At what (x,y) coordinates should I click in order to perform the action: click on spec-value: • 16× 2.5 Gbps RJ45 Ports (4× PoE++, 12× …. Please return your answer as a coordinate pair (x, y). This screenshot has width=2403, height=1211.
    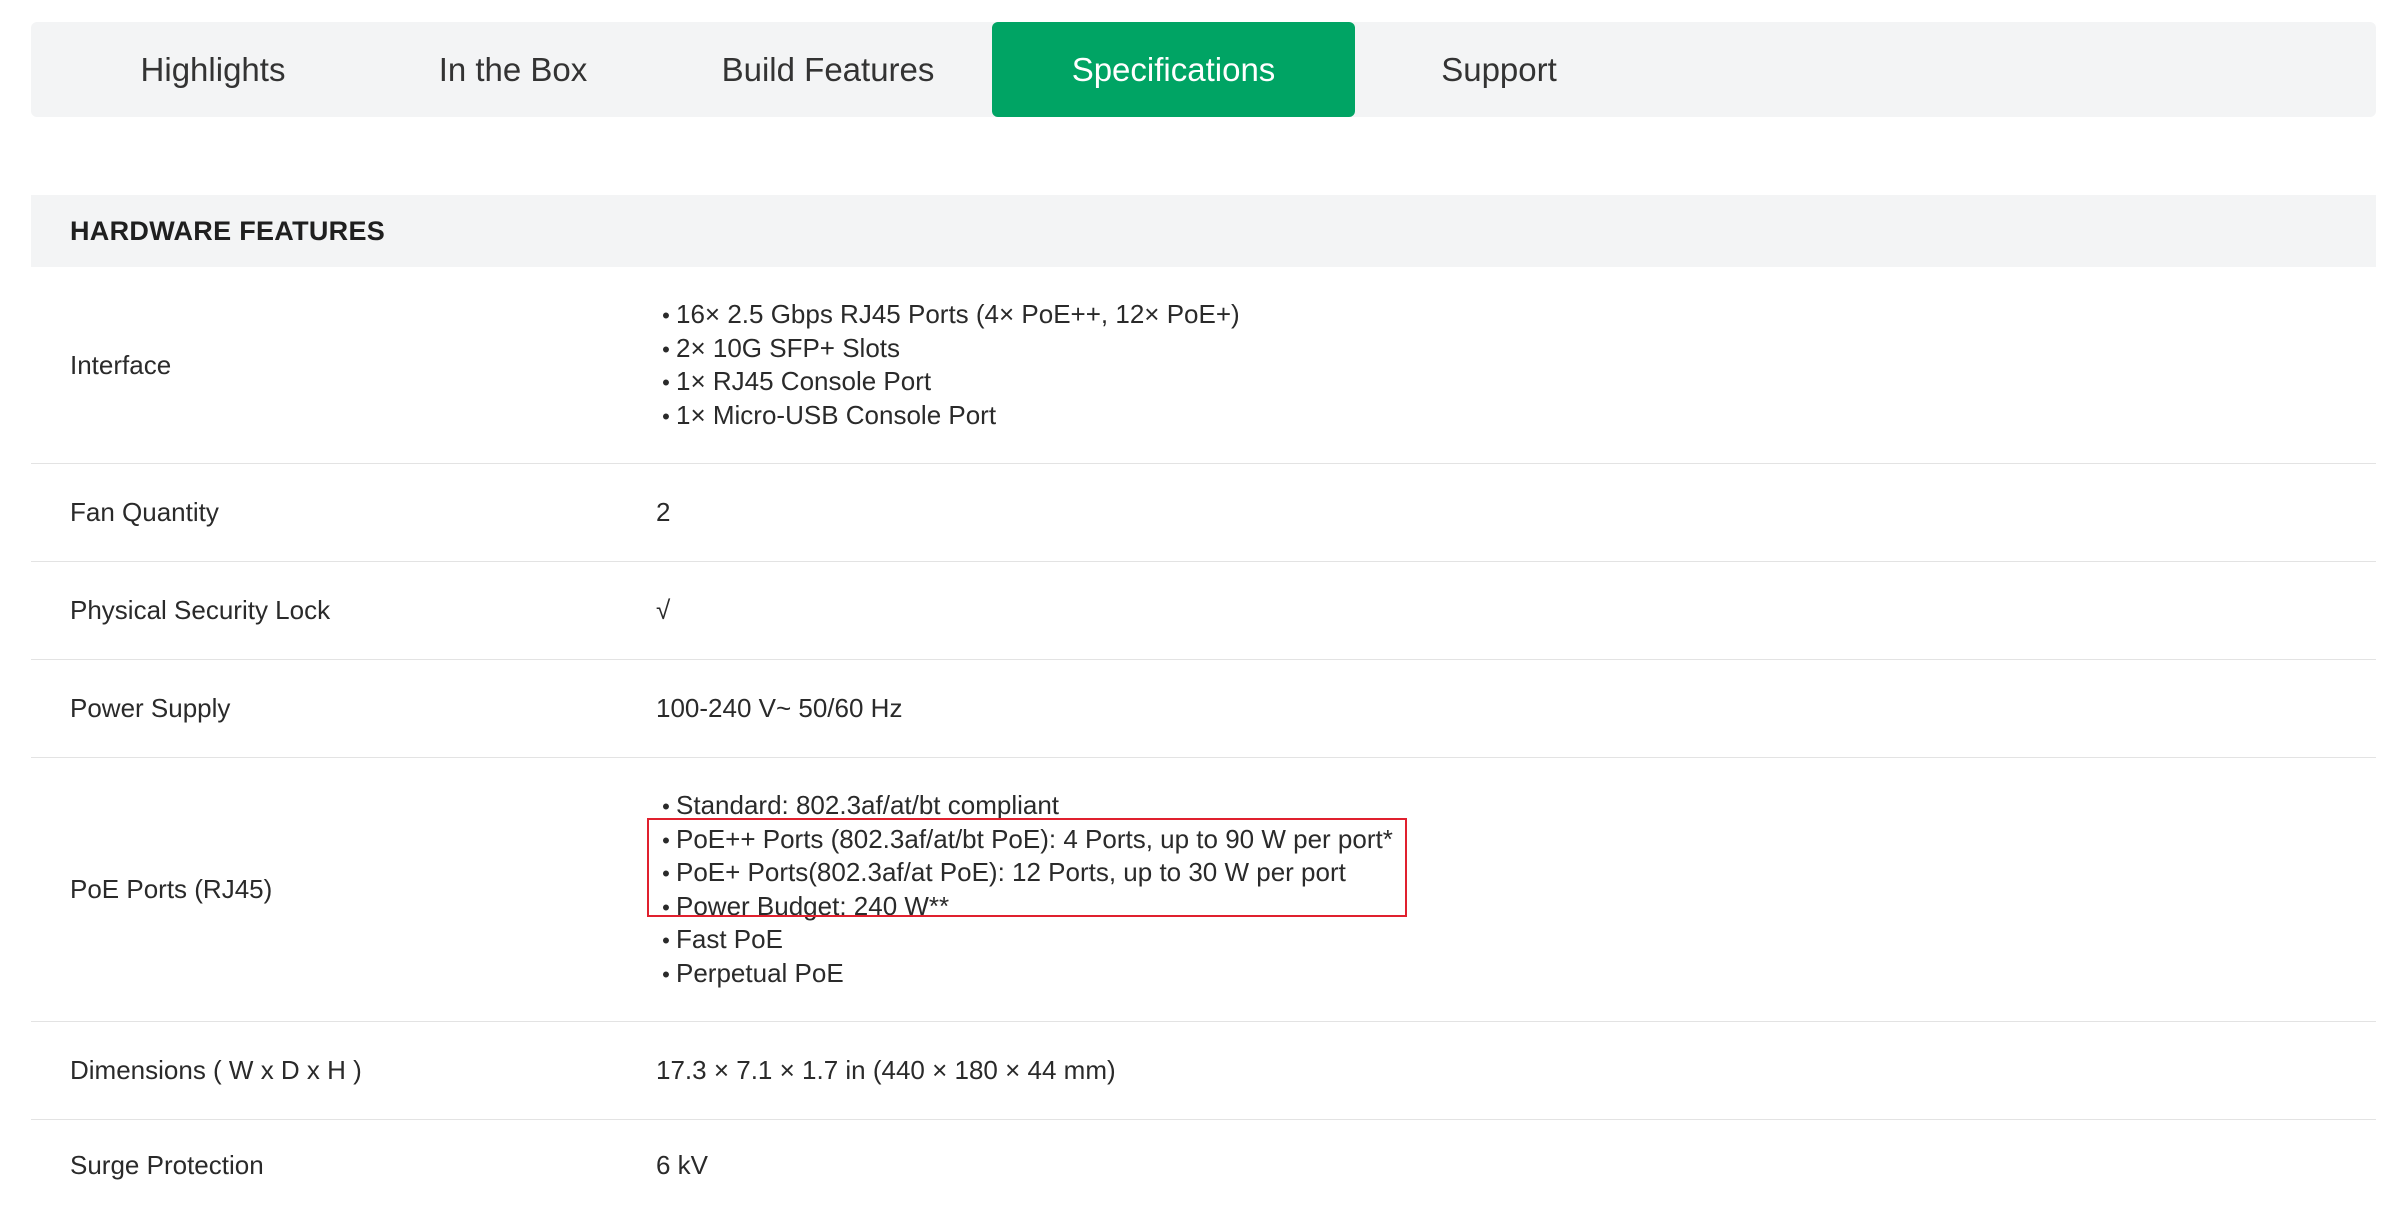
    Looking at the image, I should click on (948, 365).